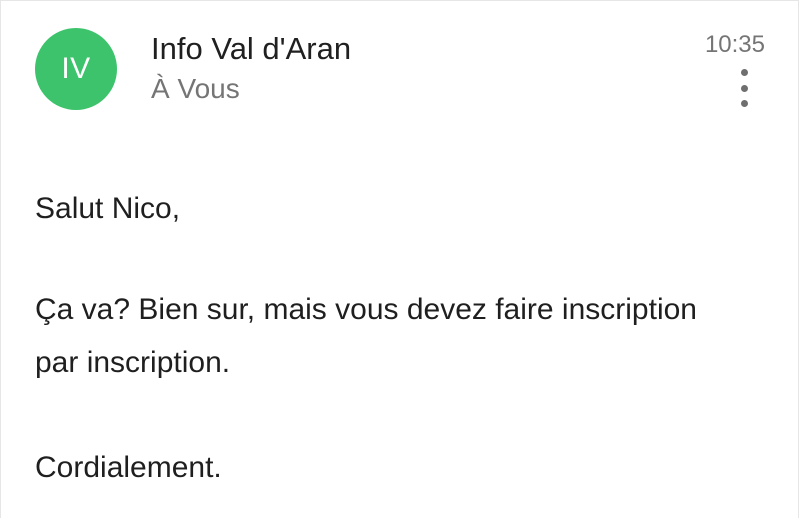  What do you see at coordinates (195, 89) in the screenshot?
I see `recipient-label: À Vous` at bounding box center [195, 89].